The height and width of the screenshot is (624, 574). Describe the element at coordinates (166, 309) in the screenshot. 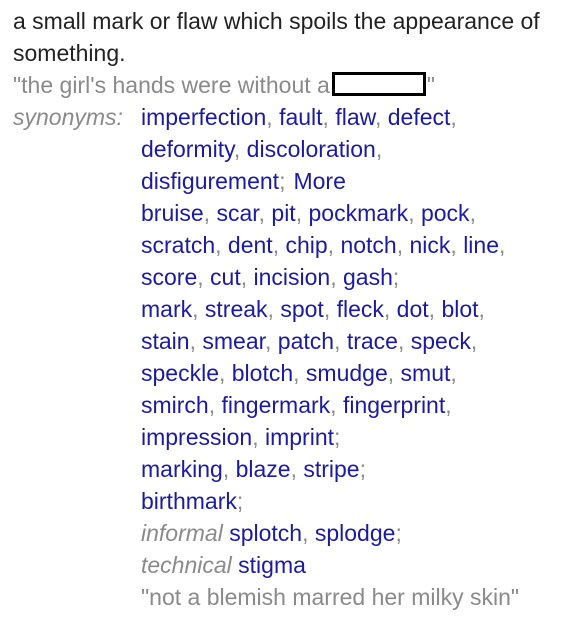

I see `synonym-link: mark` at that location.